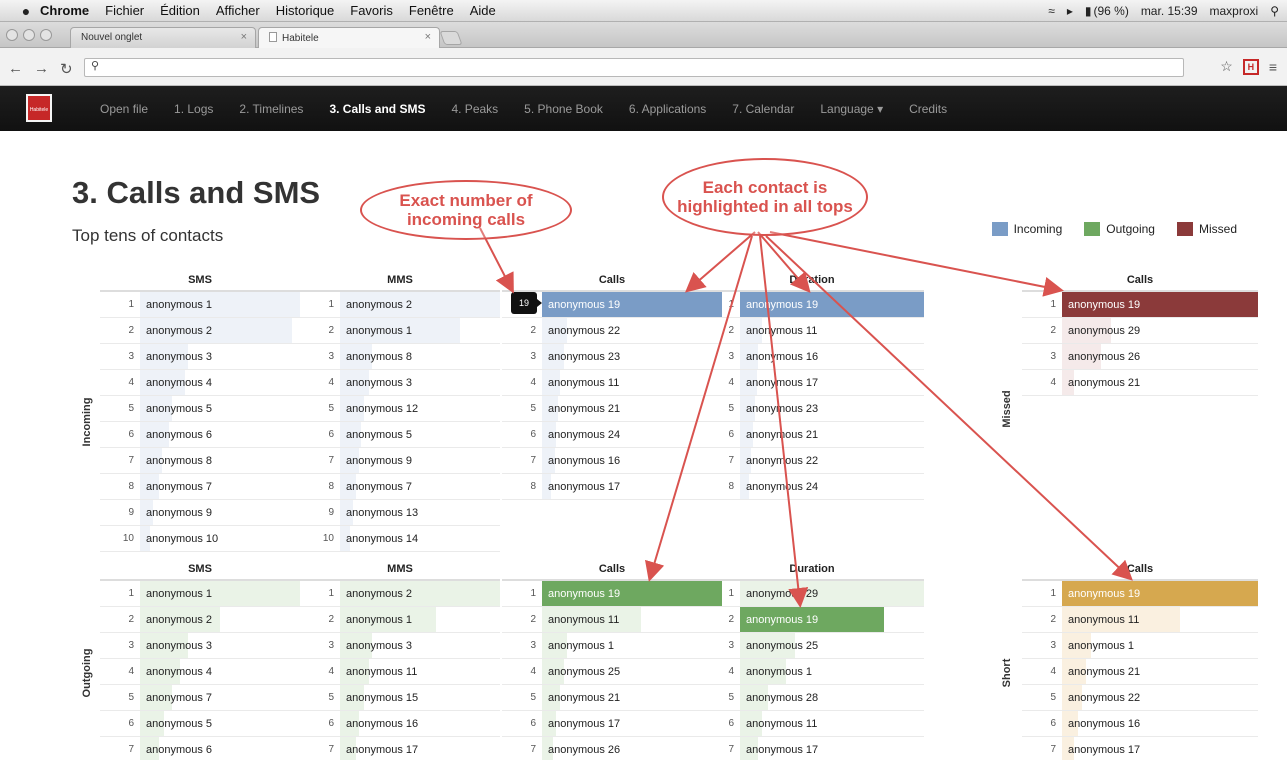  What do you see at coordinates (612, 748) in the screenshot?
I see `table-row: 7 anonymous 26` at bounding box center [612, 748].